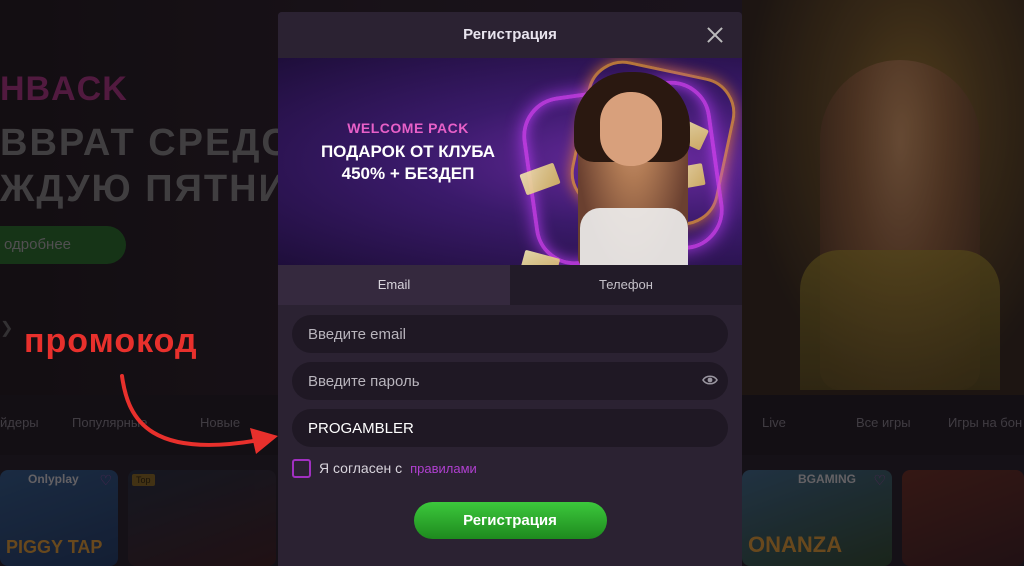  Describe the element at coordinates (199, 414) in the screenshot. I see `promo-annotation-arrow-icon` at that location.